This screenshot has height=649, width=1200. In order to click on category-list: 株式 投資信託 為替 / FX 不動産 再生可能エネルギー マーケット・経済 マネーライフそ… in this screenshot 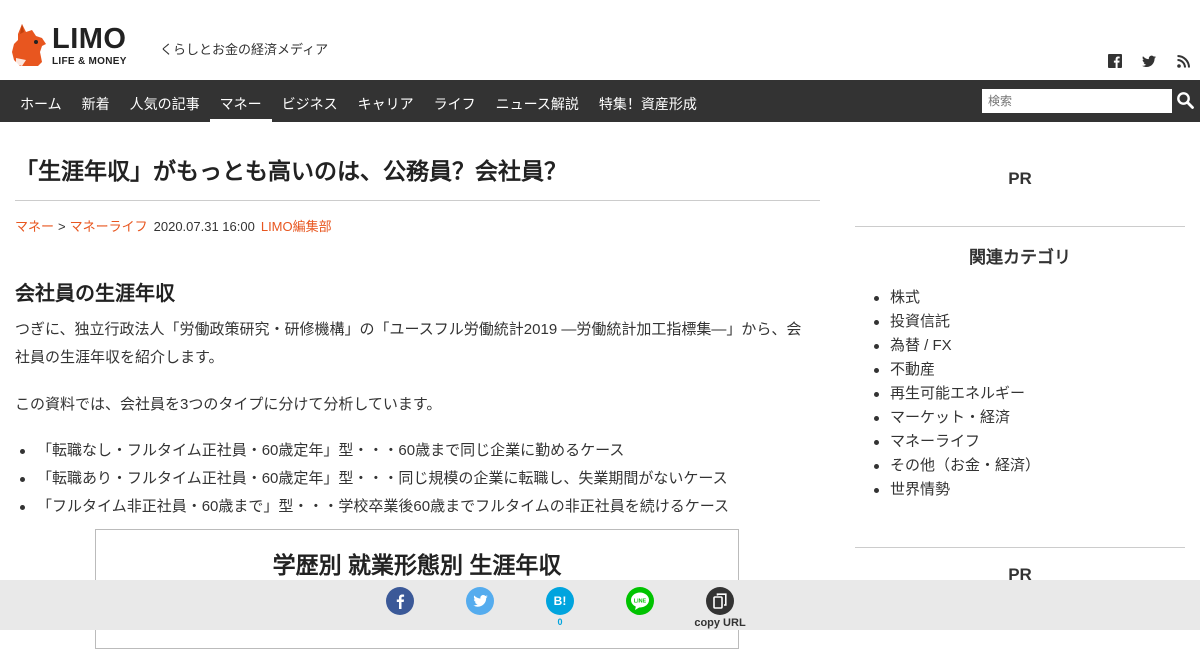, I will do `click(956, 394)`.